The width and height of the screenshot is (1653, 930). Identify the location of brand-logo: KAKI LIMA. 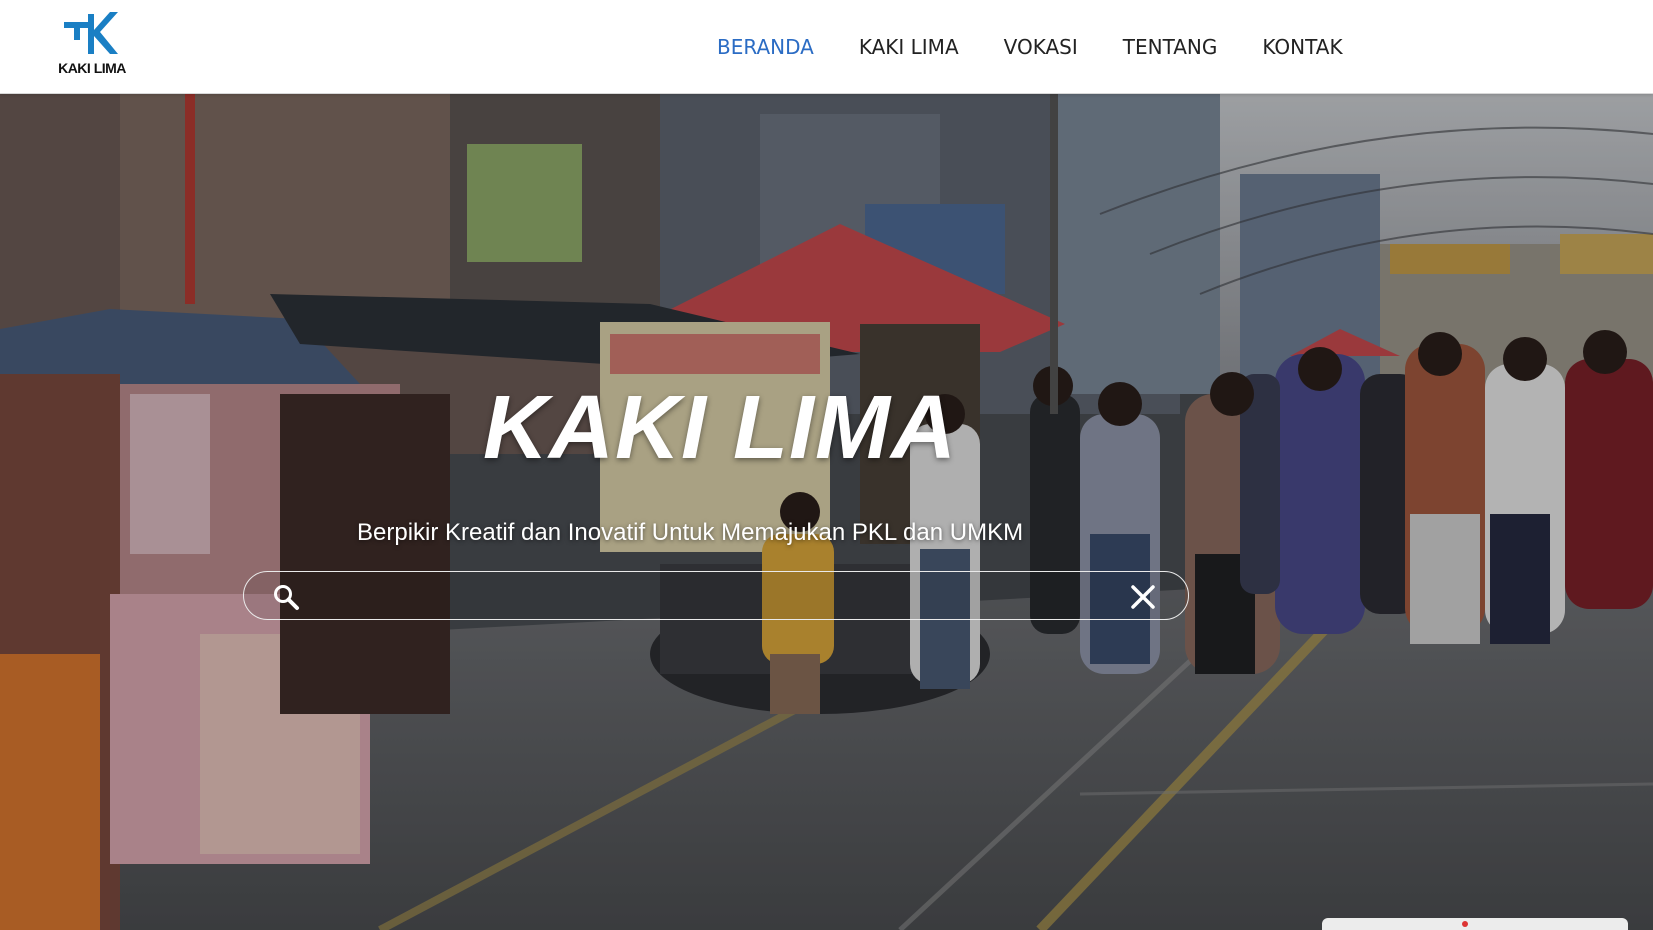
(92, 44).